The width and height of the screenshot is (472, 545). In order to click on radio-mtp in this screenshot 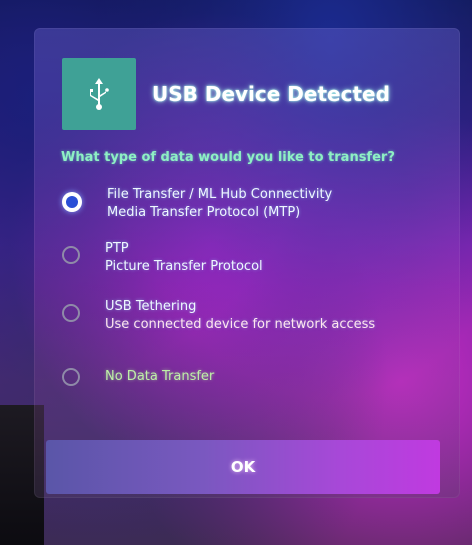, I will do `click(72, 202)`.